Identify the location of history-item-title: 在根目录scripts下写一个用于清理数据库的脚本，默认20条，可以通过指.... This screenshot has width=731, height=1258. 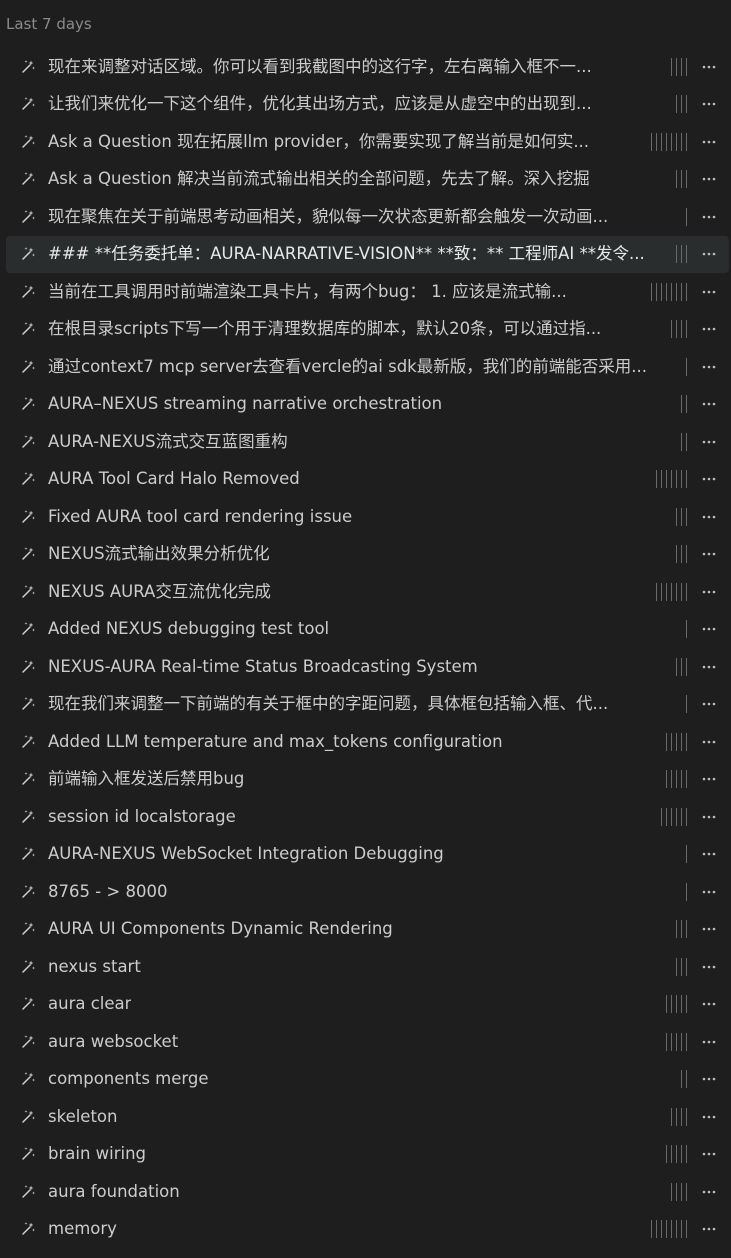
(325, 329).